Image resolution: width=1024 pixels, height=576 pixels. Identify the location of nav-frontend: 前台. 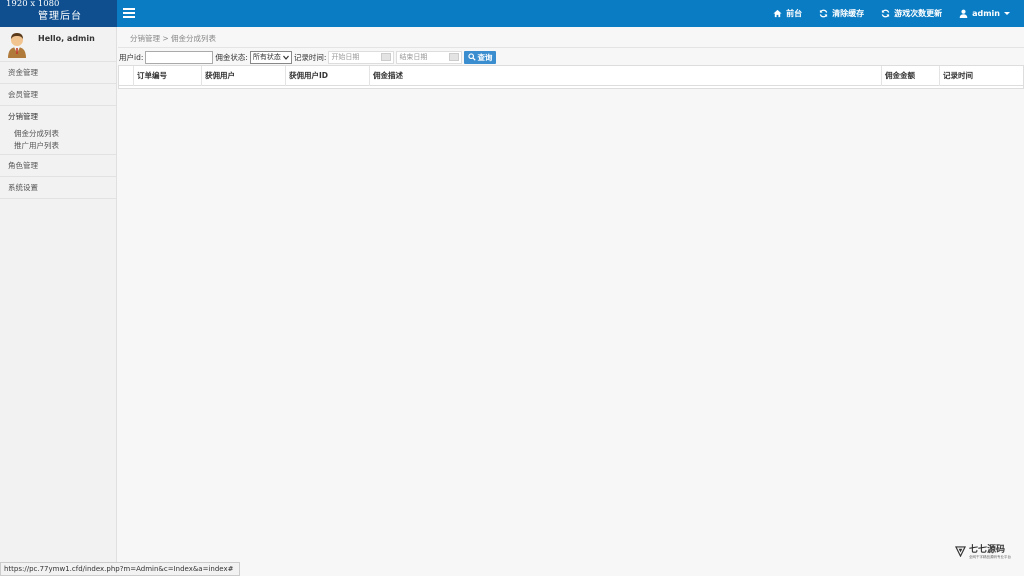
(787, 13).